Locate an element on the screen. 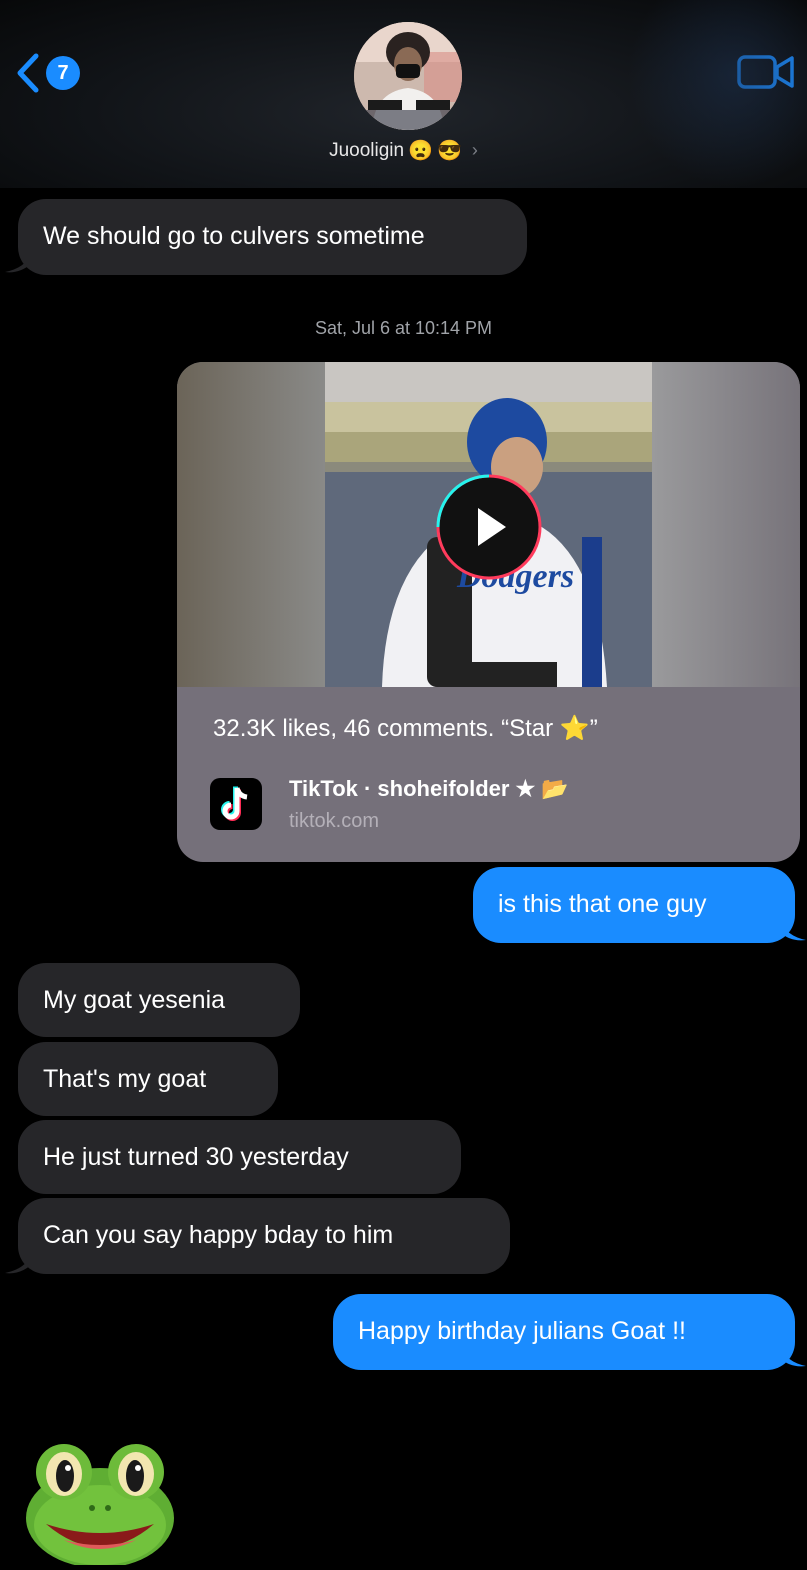 This screenshot has height=1570, width=807. facetime-button is located at coordinates (766, 74).